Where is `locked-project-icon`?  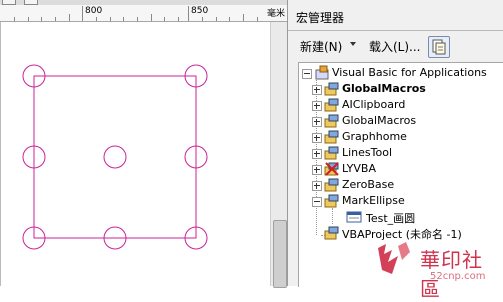
locked-project-icon is located at coordinates (331, 169).